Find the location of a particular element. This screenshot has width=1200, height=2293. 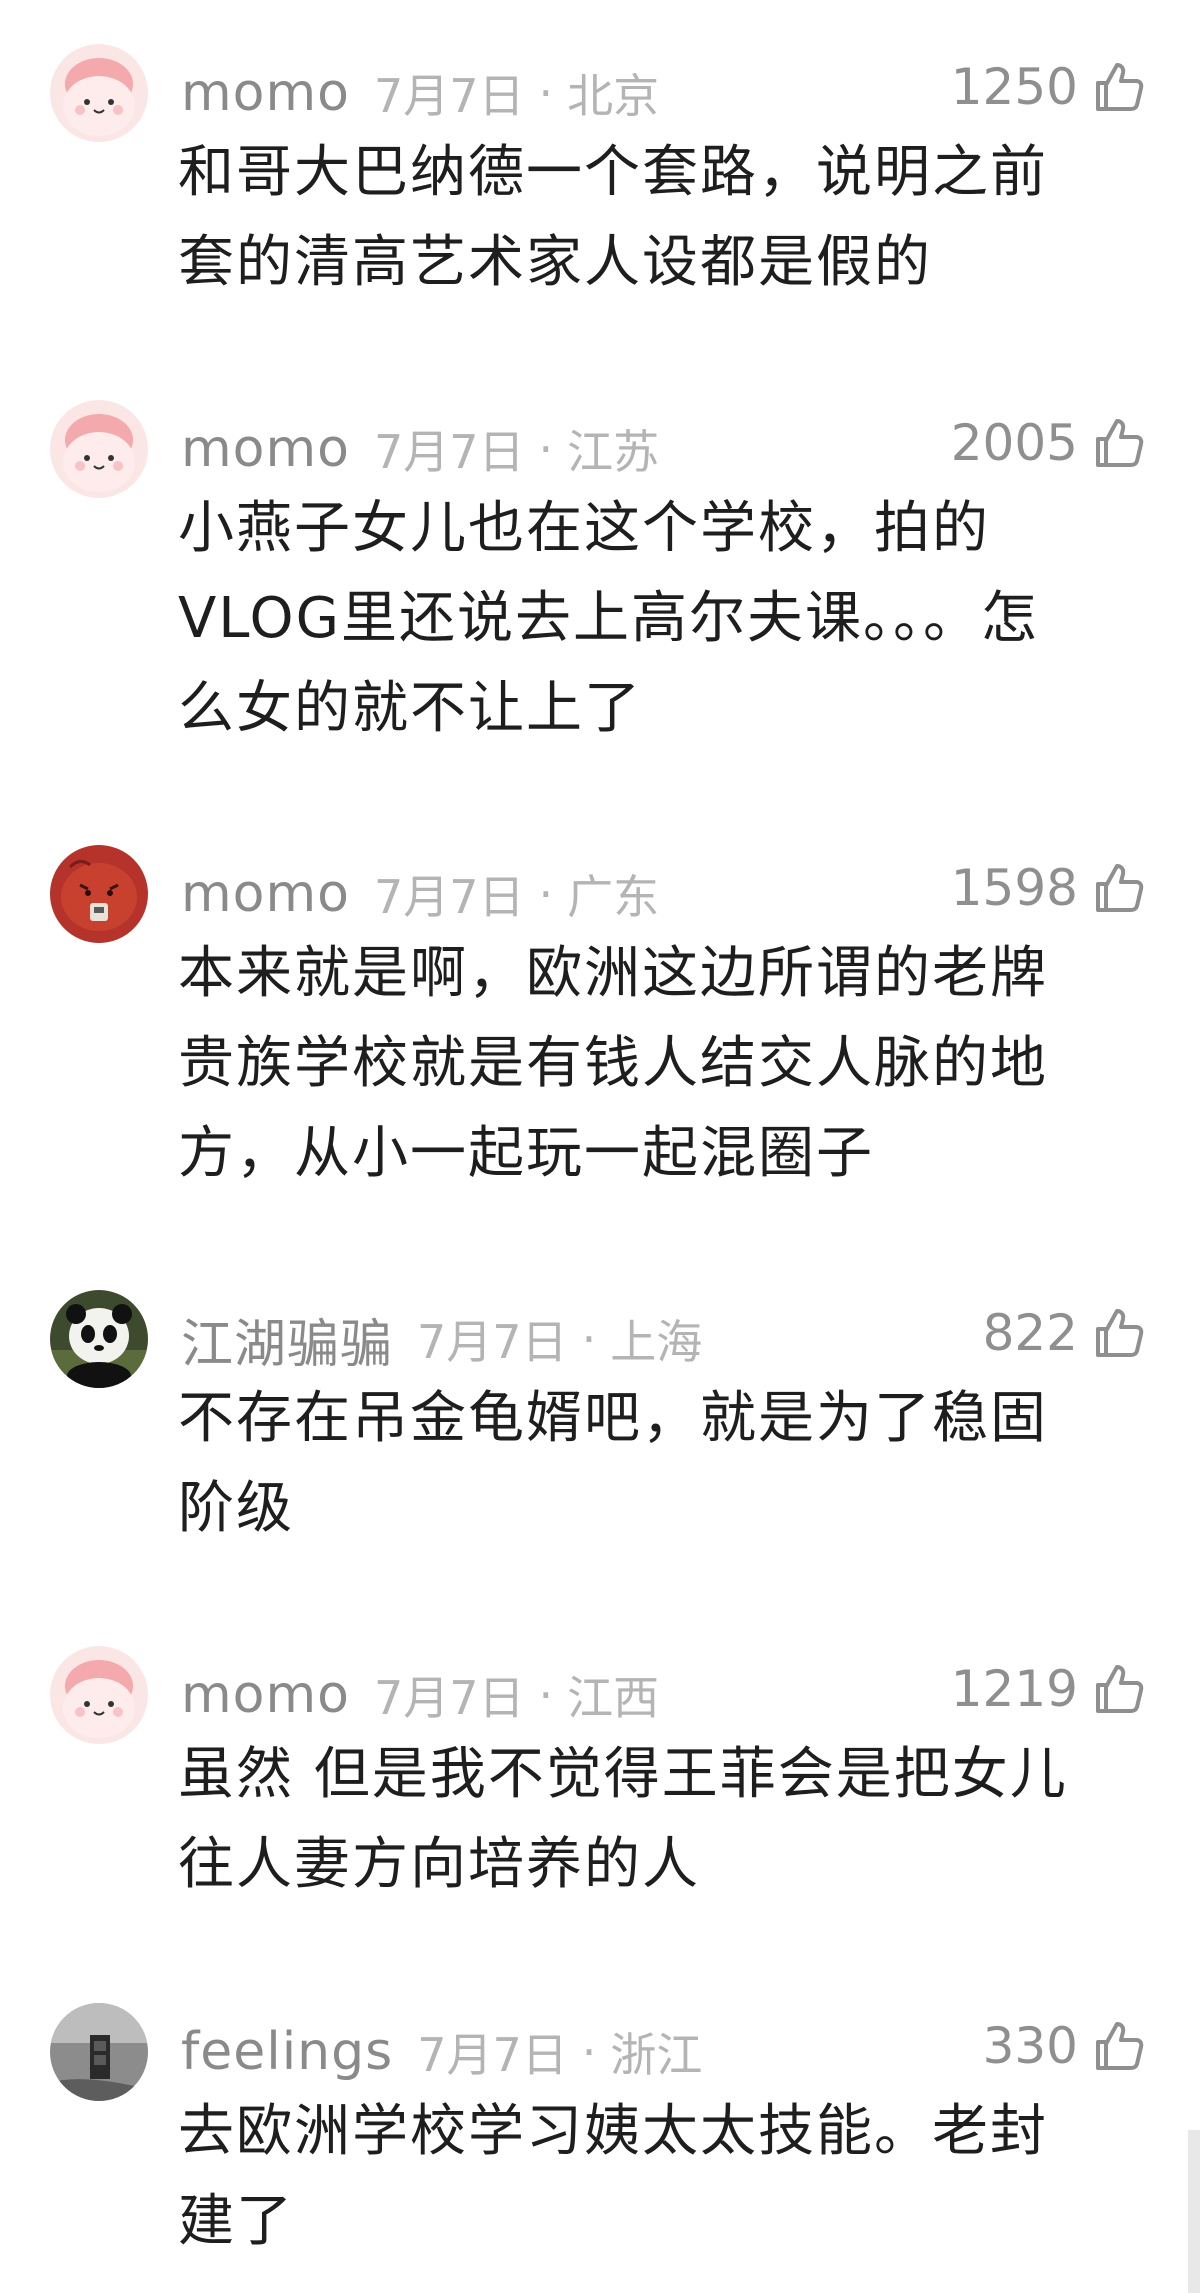

like-count: 1598 is located at coordinates (1014, 888).